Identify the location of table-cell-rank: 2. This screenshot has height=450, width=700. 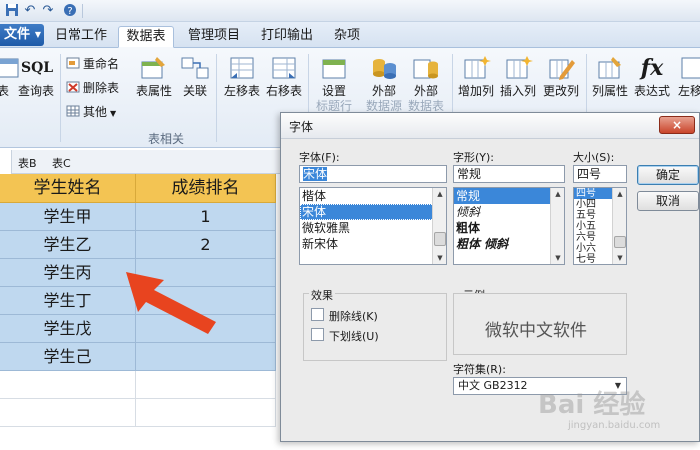
(206, 245).